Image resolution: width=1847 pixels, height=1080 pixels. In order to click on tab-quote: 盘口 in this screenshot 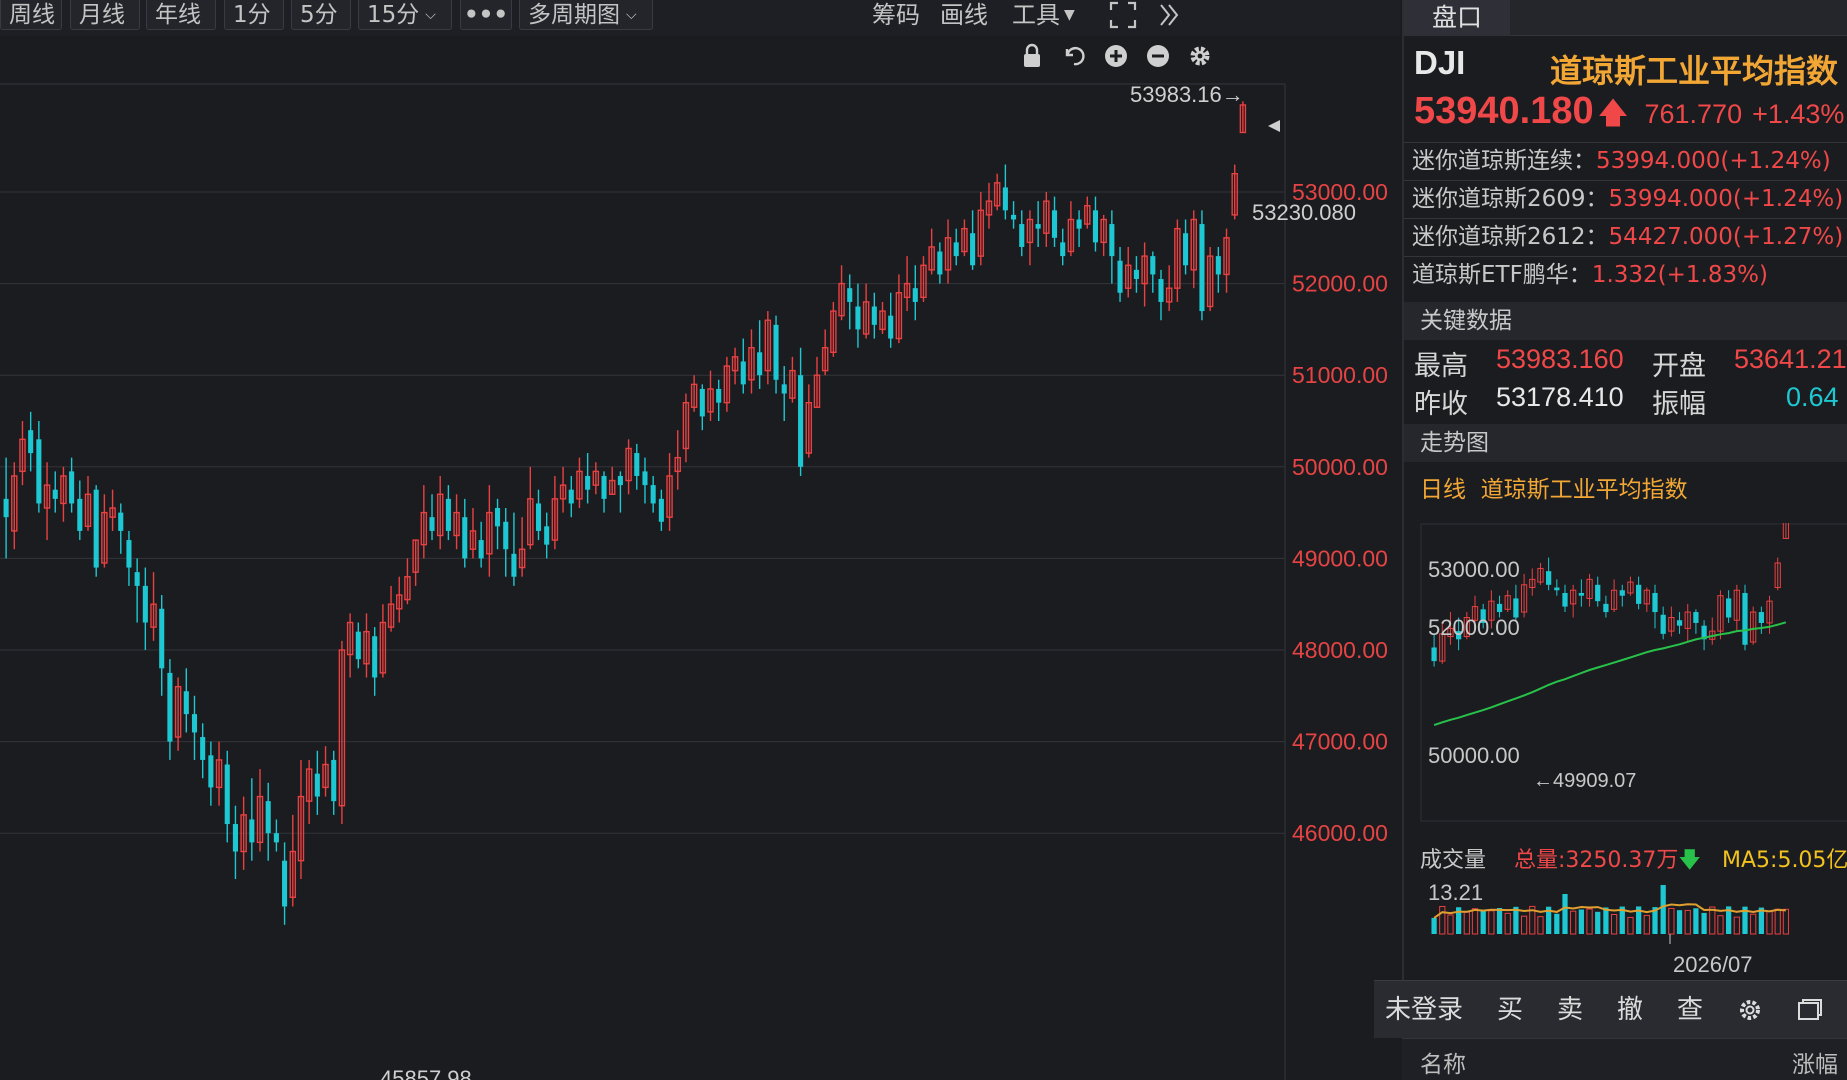, I will do `click(1457, 18)`.